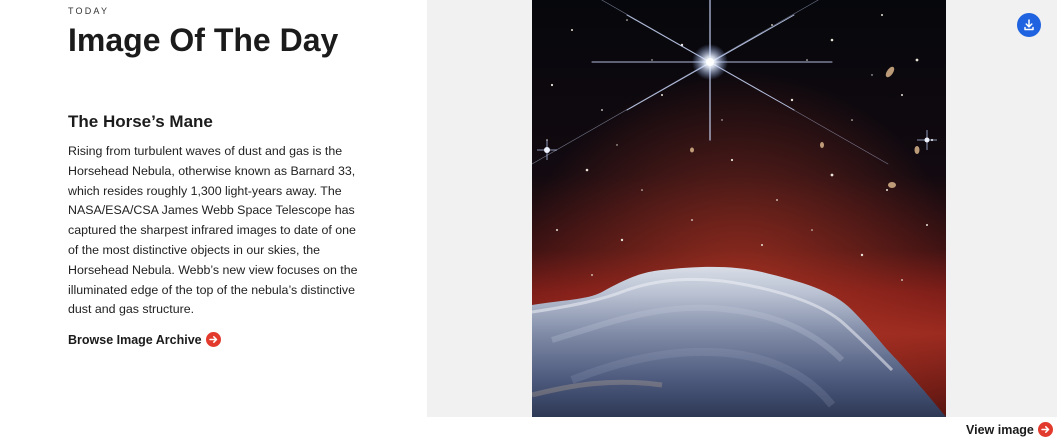 This screenshot has width=1057, height=442. Describe the element at coordinates (1000, 429) in the screenshot. I see `view-image-label: View image` at that location.